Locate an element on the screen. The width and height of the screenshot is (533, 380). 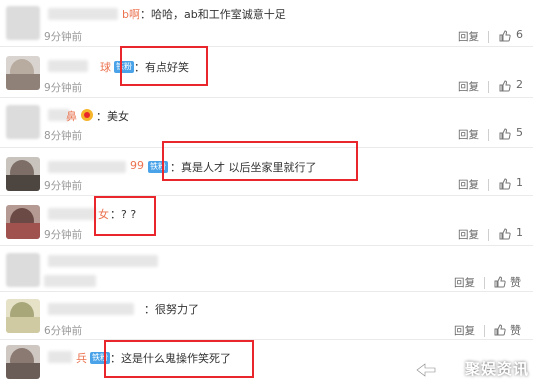
like-count: 5 is located at coordinates (519, 132).